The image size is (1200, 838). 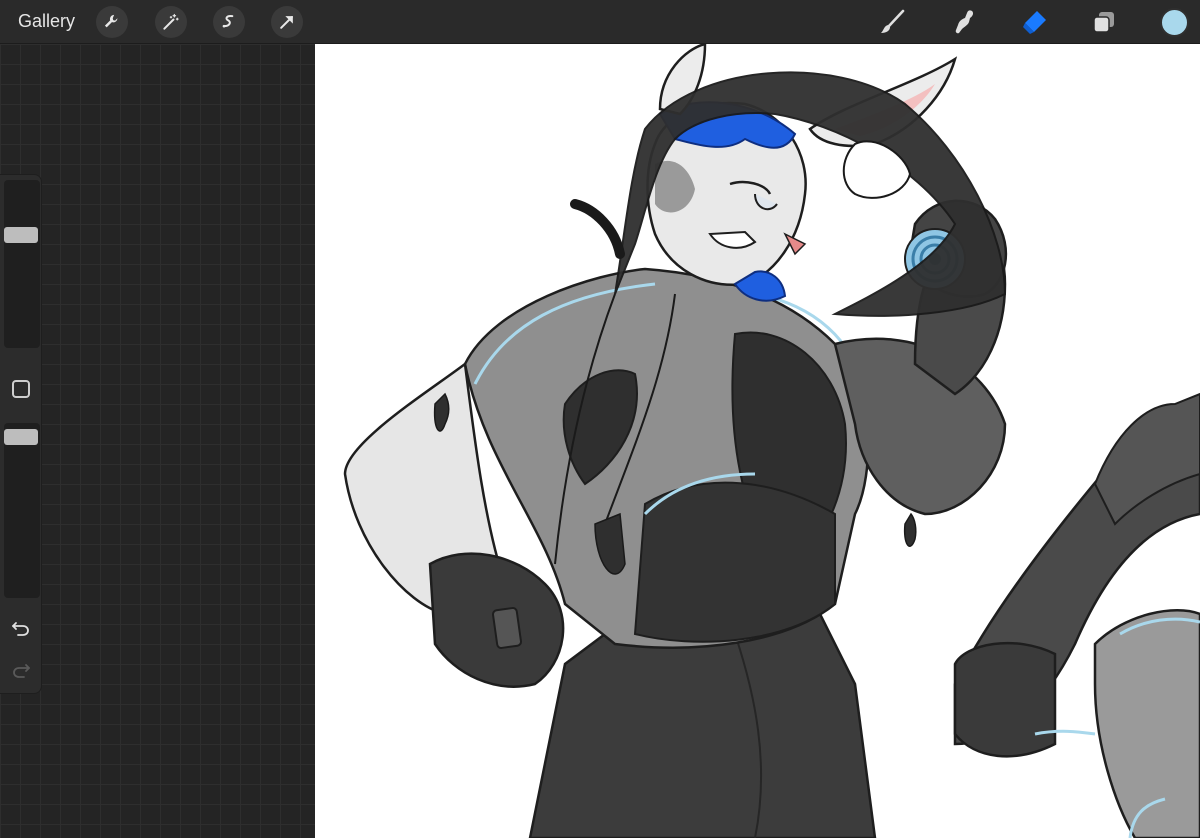 I want to click on smudge-tool, so click(x=964, y=22).